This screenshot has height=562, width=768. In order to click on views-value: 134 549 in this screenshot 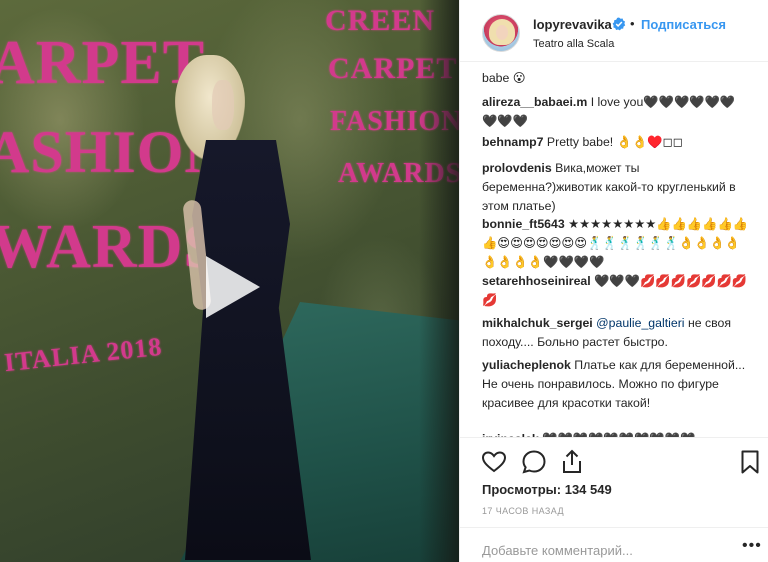, I will do `click(588, 489)`.